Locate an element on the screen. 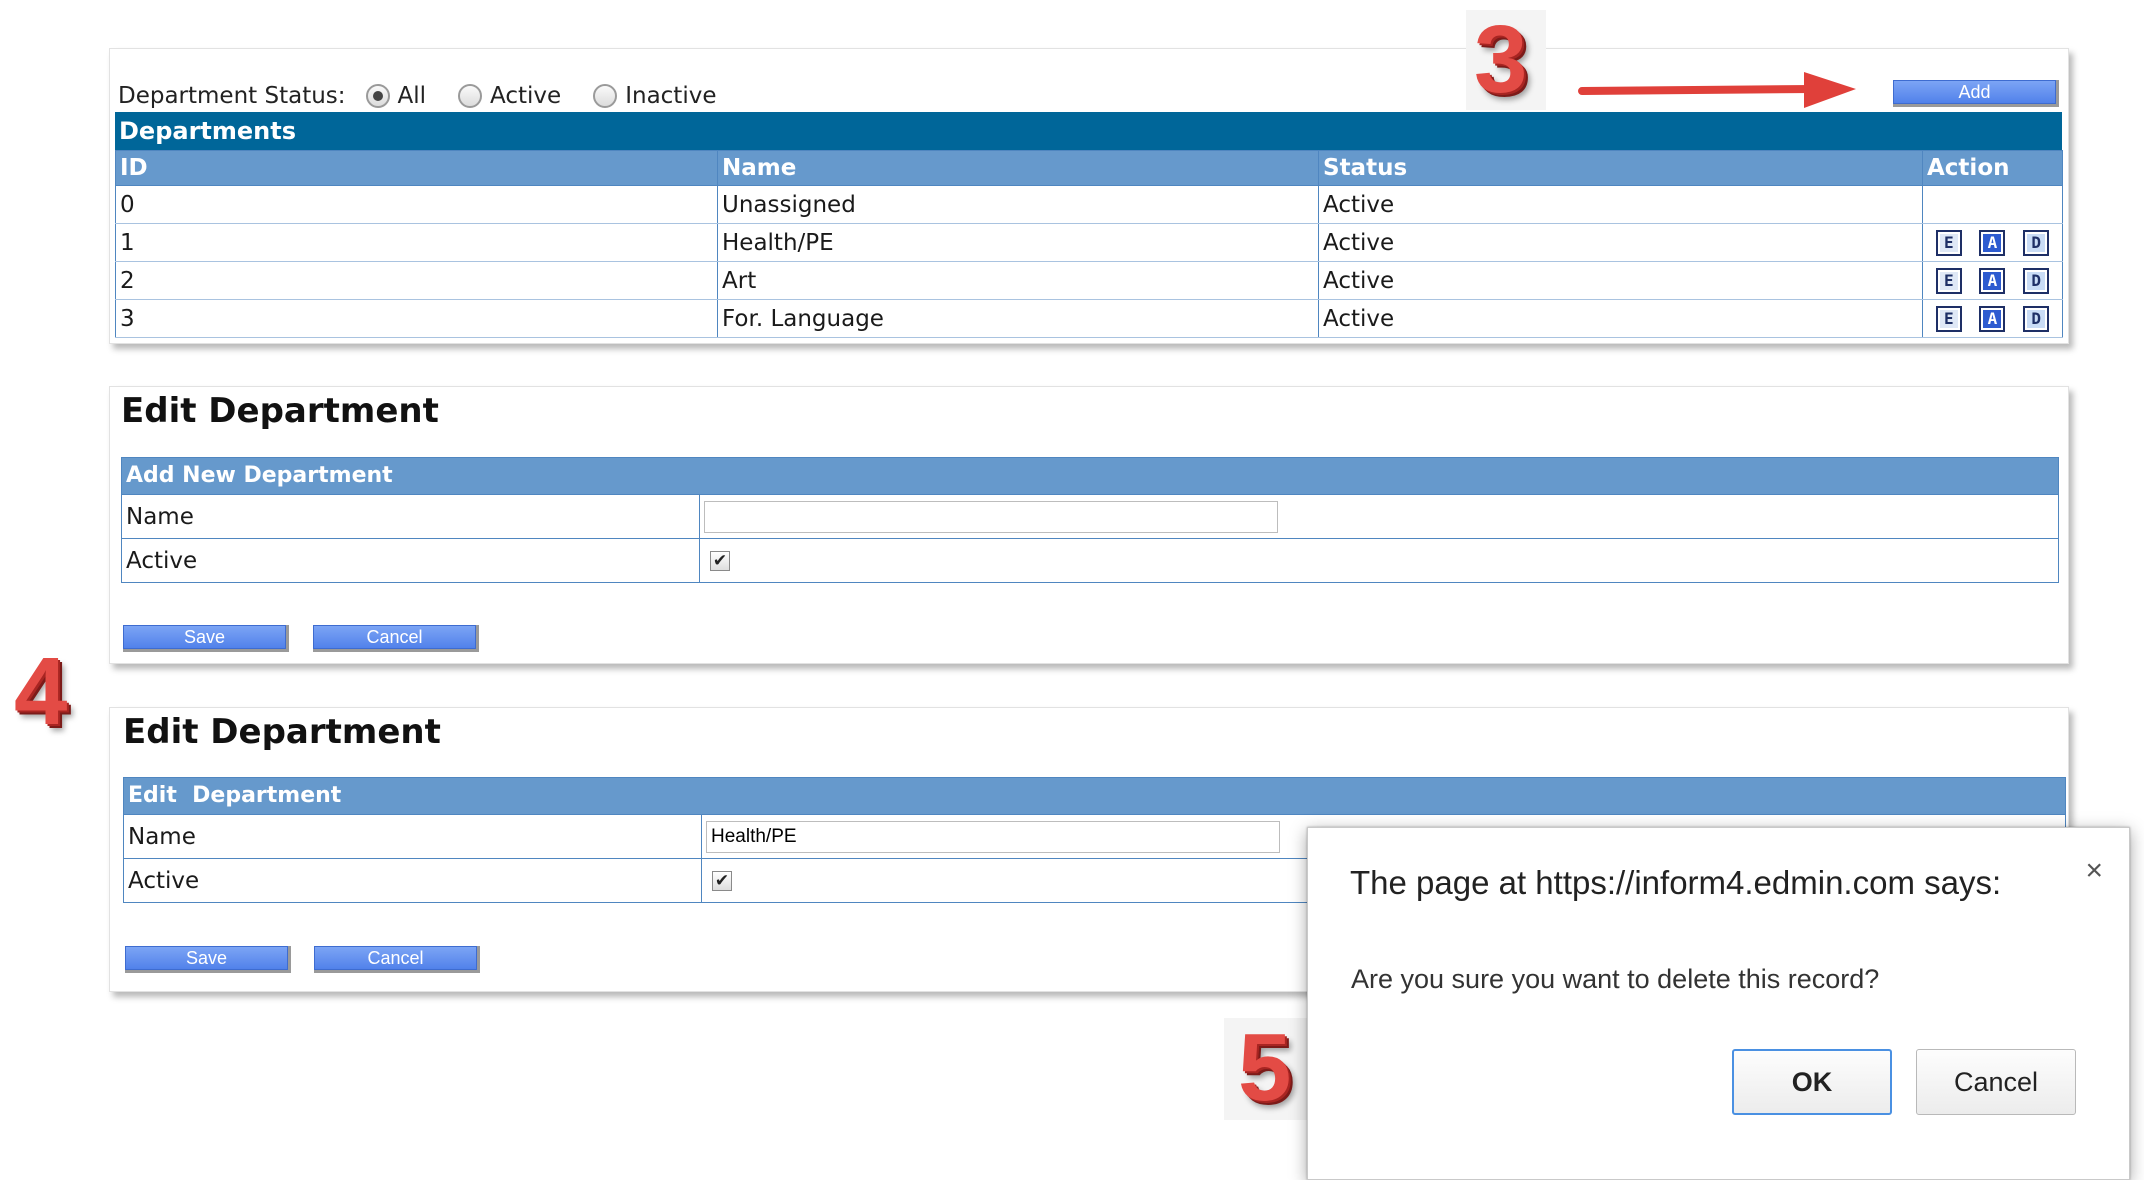 Image resolution: width=2144 pixels, height=1180 pixels. cell-name: Health/PE is located at coordinates (1018, 242).